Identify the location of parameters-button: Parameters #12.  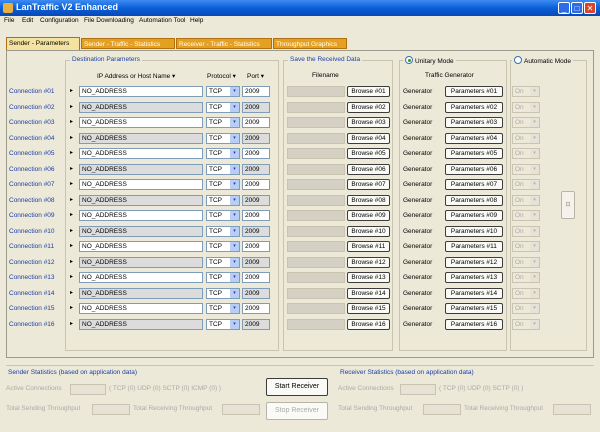
(474, 262).